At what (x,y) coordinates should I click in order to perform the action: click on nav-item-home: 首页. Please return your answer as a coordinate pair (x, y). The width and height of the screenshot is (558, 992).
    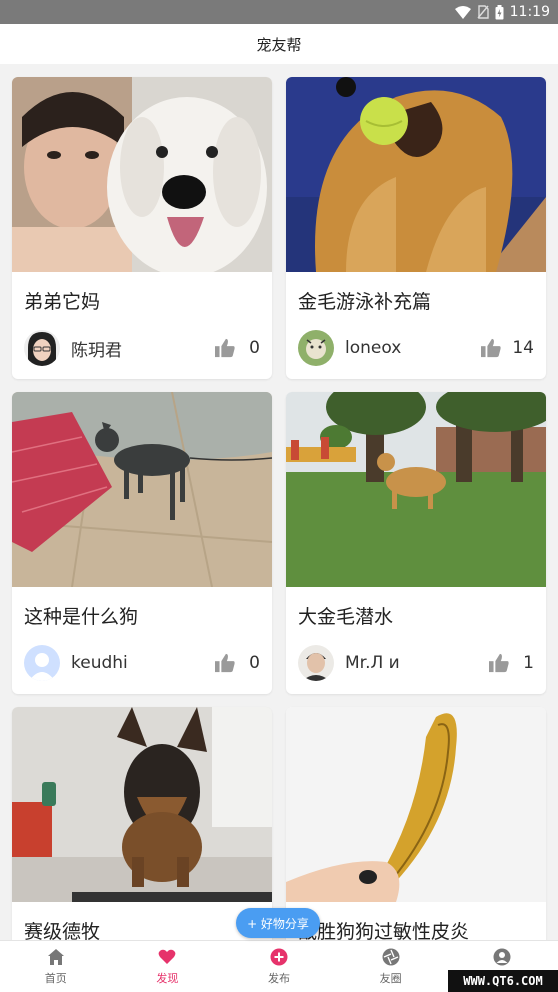
    Looking at the image, I should click on (56, 966).